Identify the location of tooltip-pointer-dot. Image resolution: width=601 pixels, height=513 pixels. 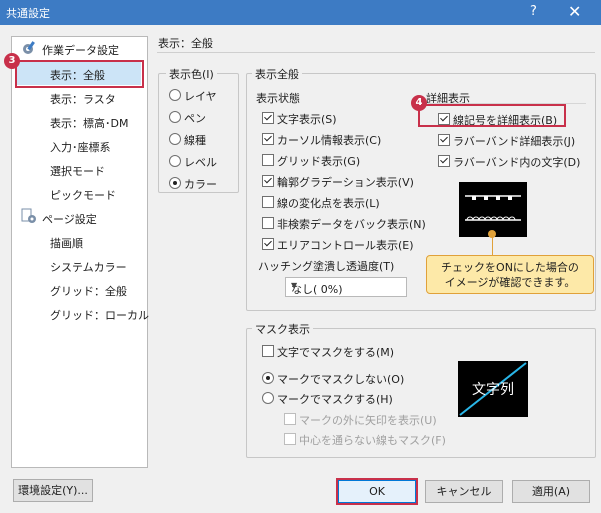
(492, 234).